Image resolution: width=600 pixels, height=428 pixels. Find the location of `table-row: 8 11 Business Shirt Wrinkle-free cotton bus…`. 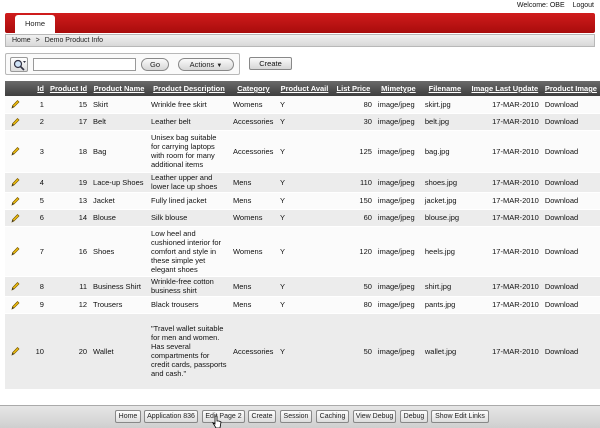

table-row: 8 11 Business Shirt Wrinkle-free cotton bus… is located at coordinates (302, 286).